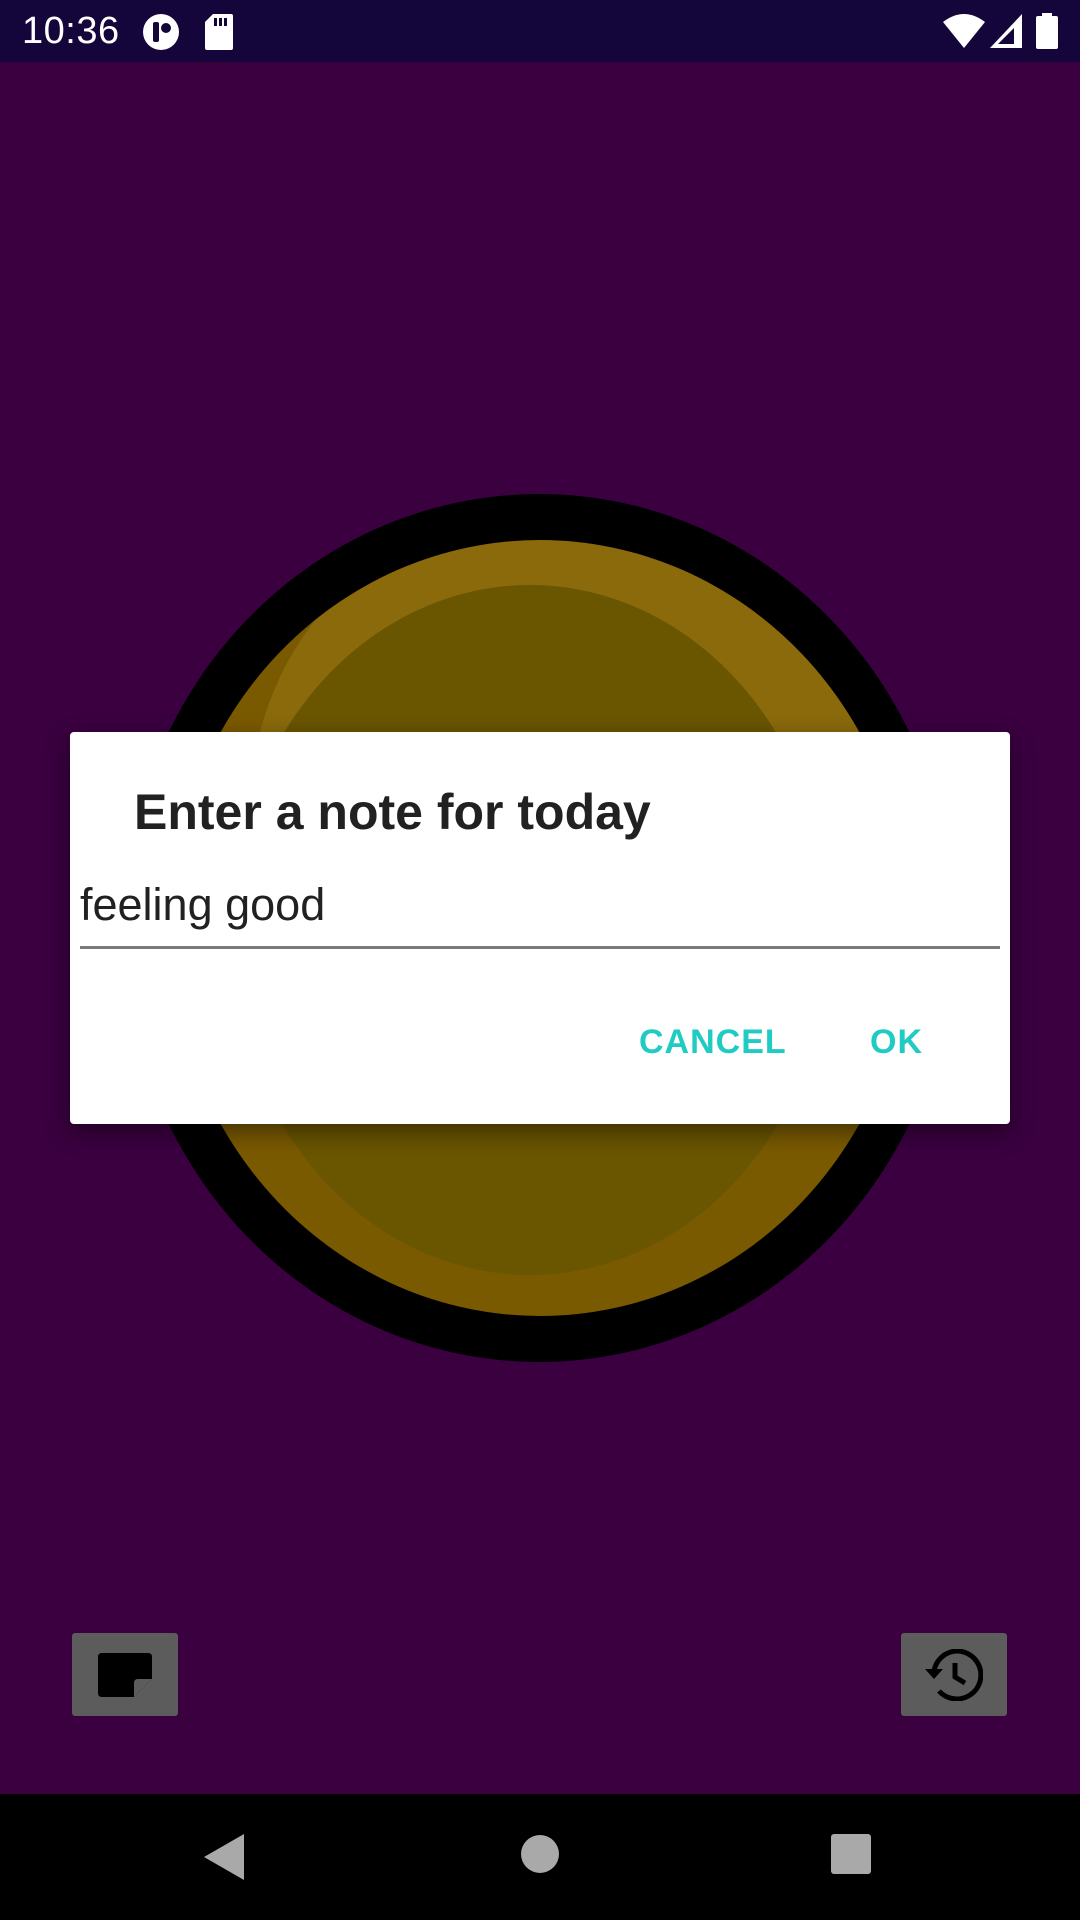  I want to click on status-time: 10:36, so click(71, 31).